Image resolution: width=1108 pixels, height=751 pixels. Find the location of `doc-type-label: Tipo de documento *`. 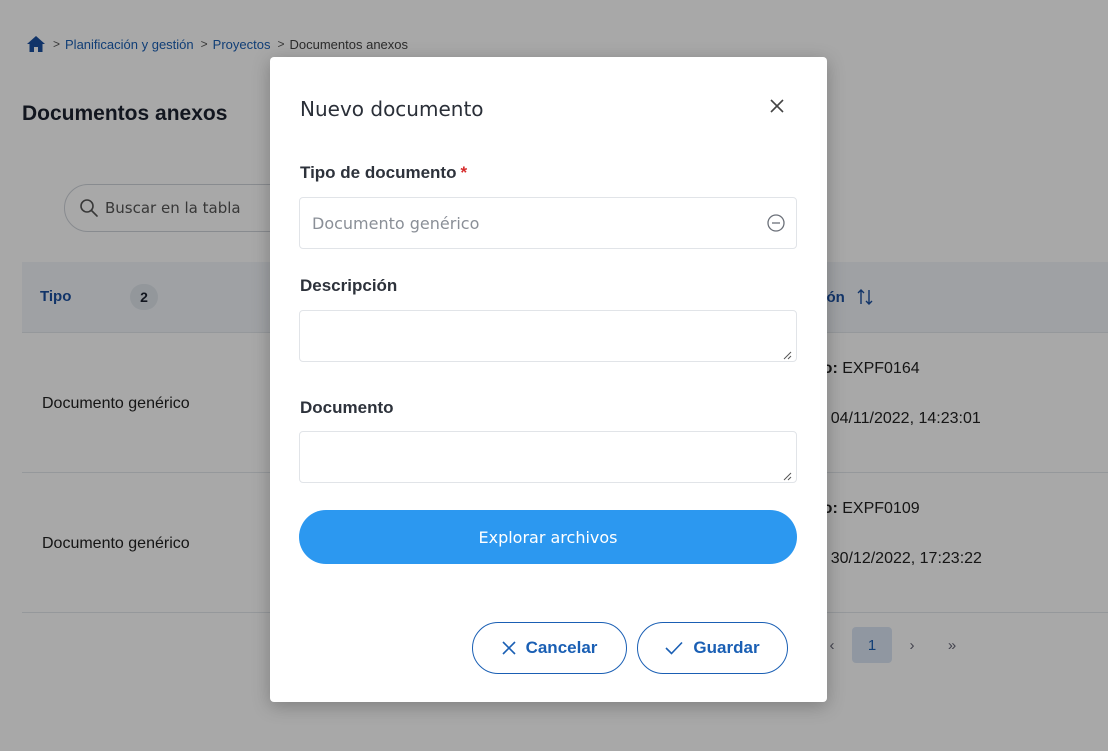

doc-type-label: Tipo de documento * is located at coordinates (383, 173).